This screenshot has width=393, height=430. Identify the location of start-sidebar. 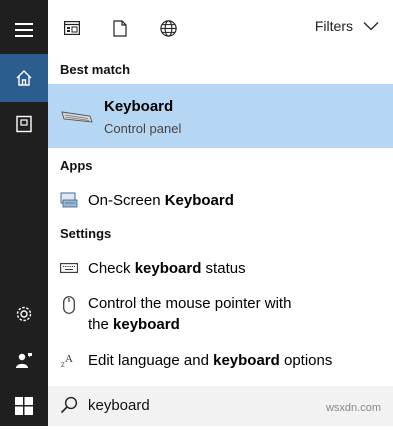
(24, 213).